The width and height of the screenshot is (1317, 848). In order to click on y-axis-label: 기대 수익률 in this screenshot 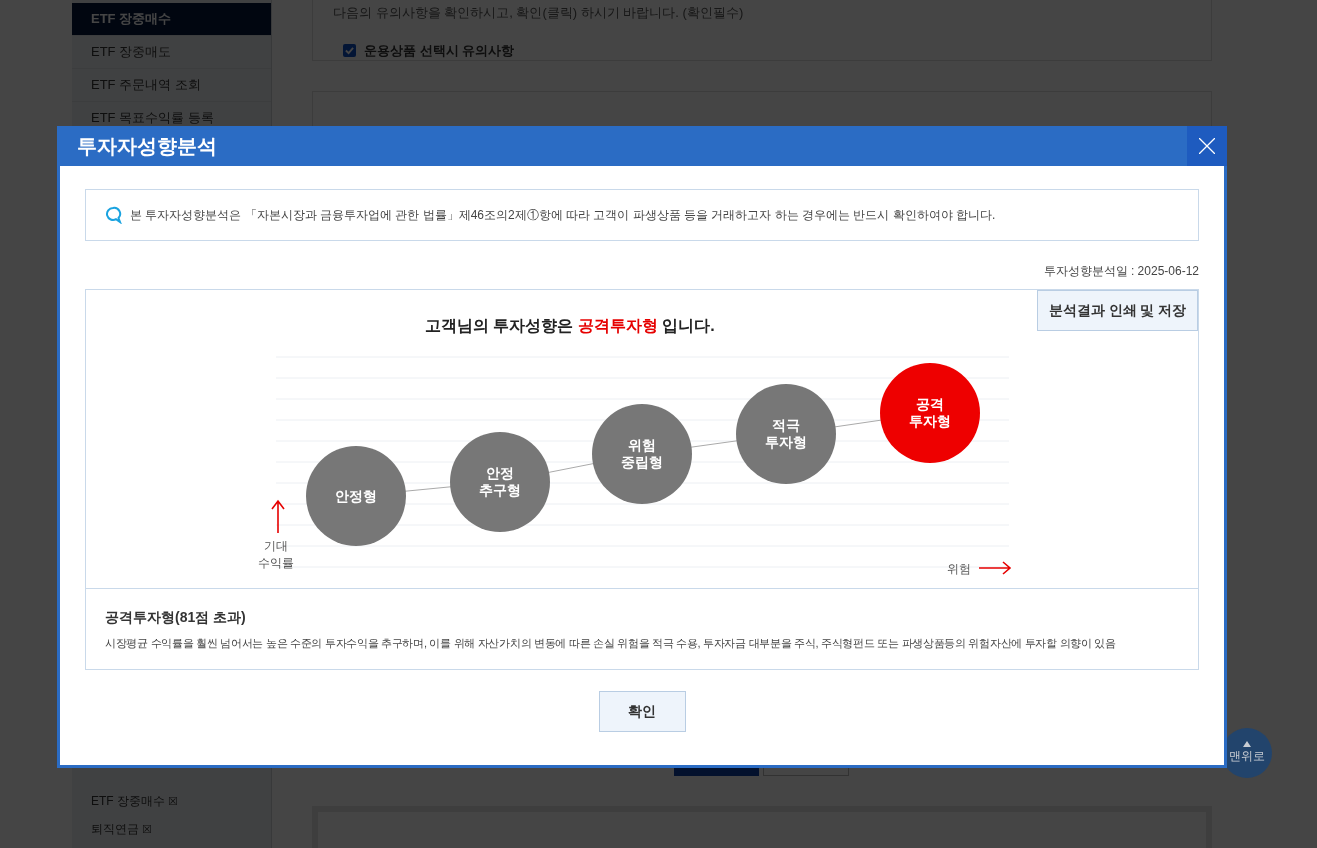, I will do `click(276, 555)`.